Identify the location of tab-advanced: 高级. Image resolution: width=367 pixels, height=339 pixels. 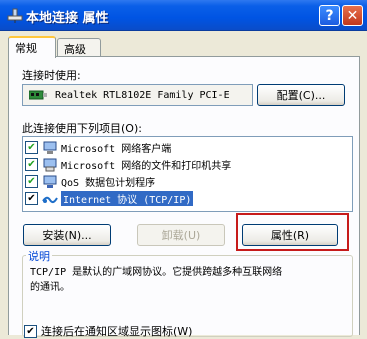
(79, 47).